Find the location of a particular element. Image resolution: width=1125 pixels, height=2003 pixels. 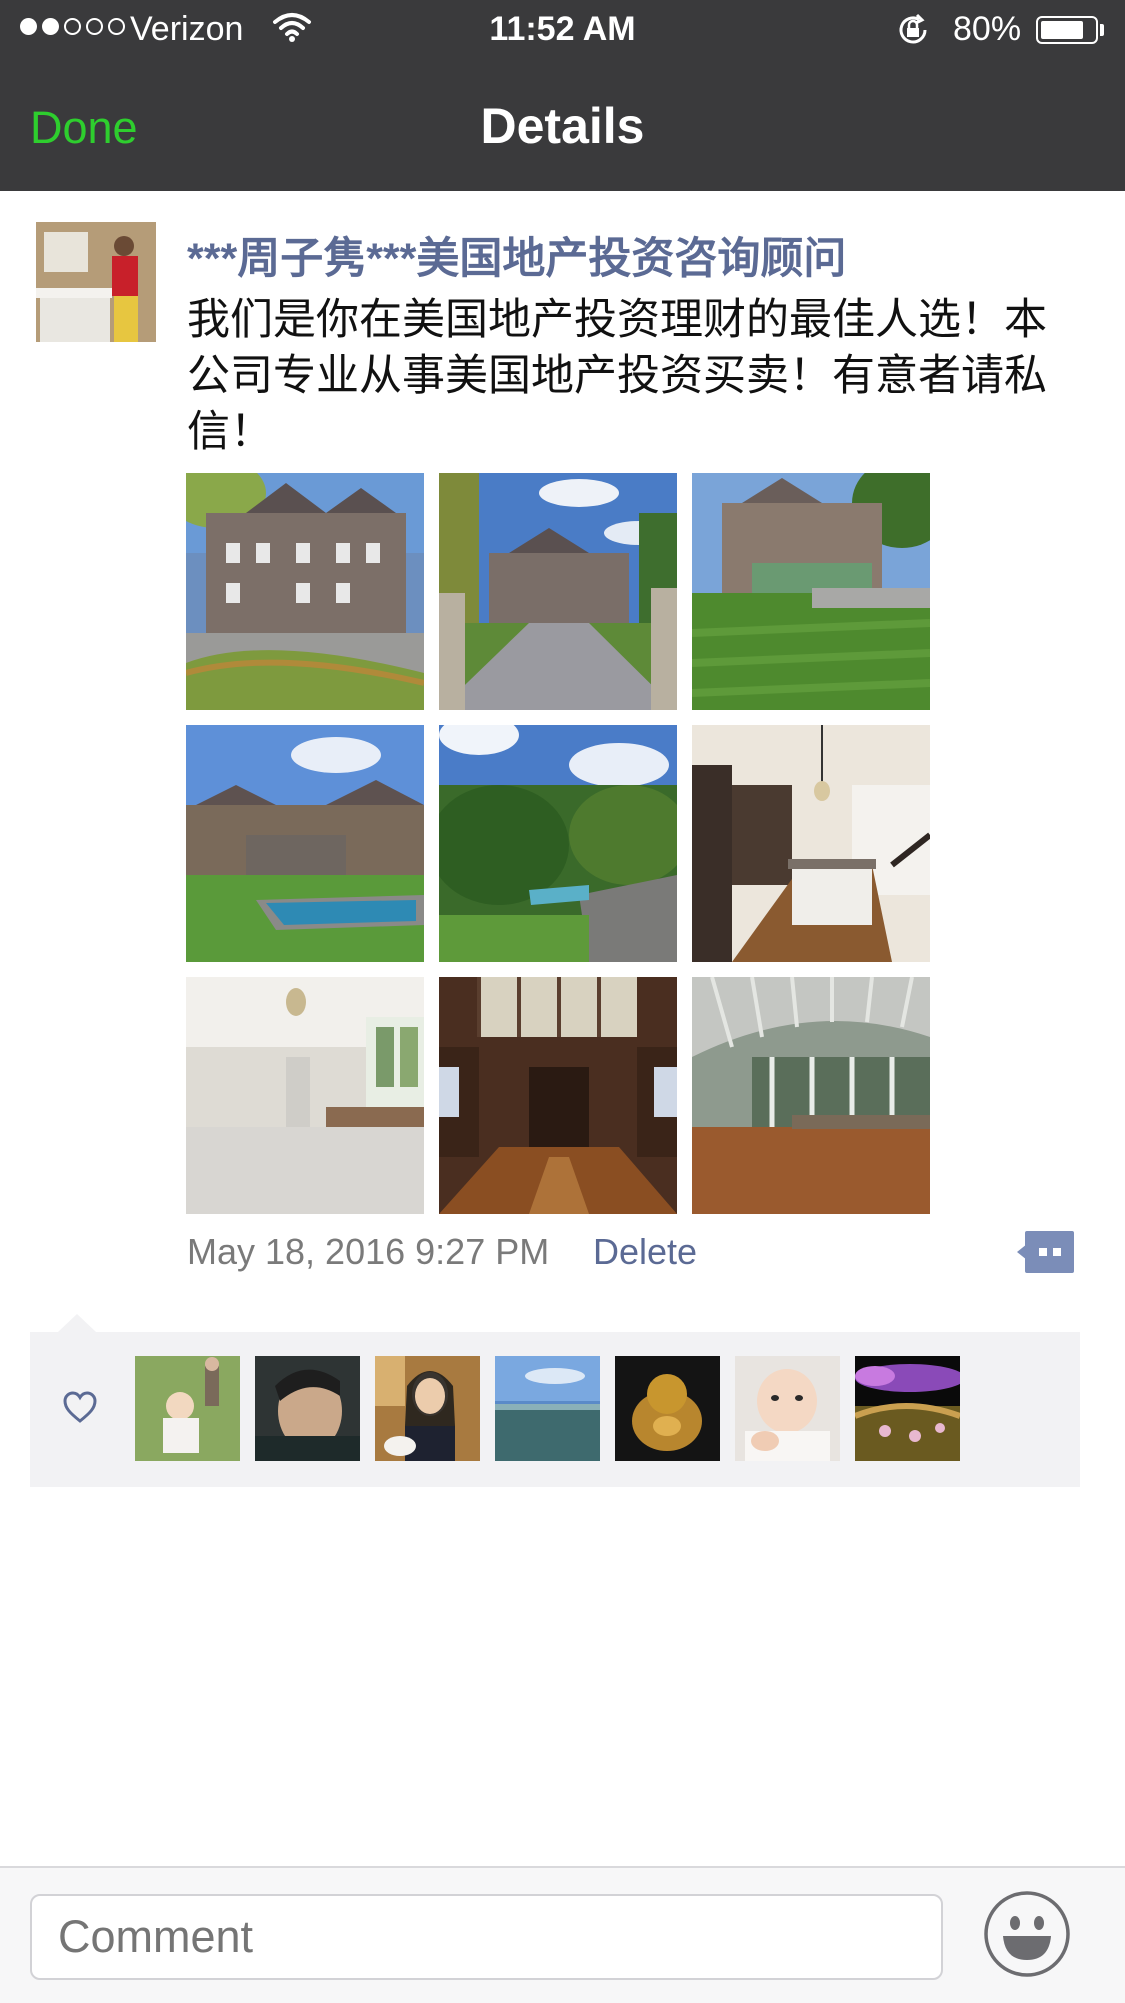

battery-percent: 80% is located at coordinates (987, 29).